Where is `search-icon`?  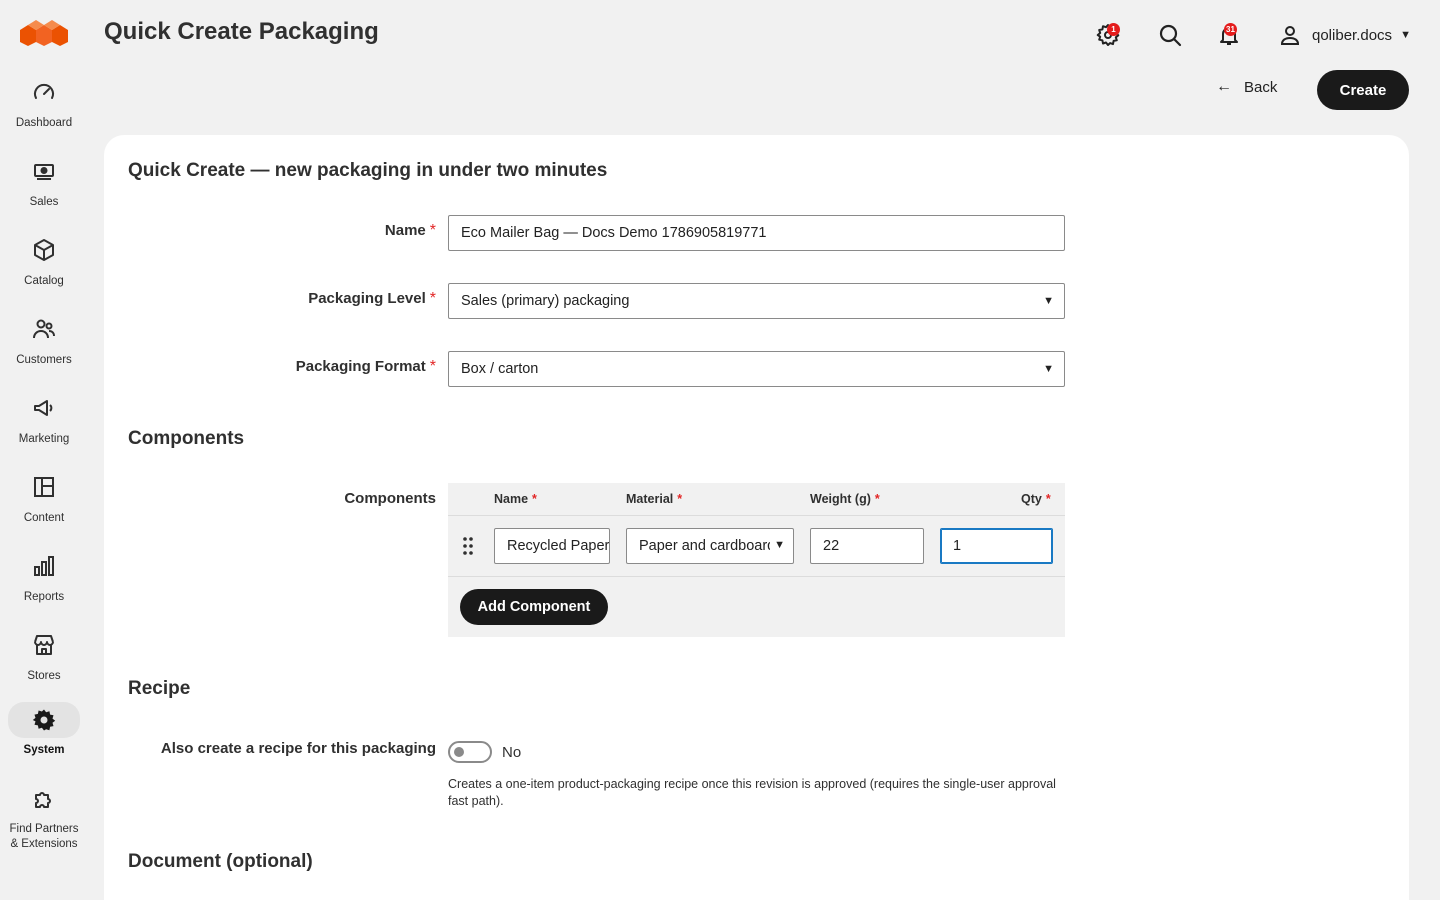 search-icon is located at coordinates (1170, 35).